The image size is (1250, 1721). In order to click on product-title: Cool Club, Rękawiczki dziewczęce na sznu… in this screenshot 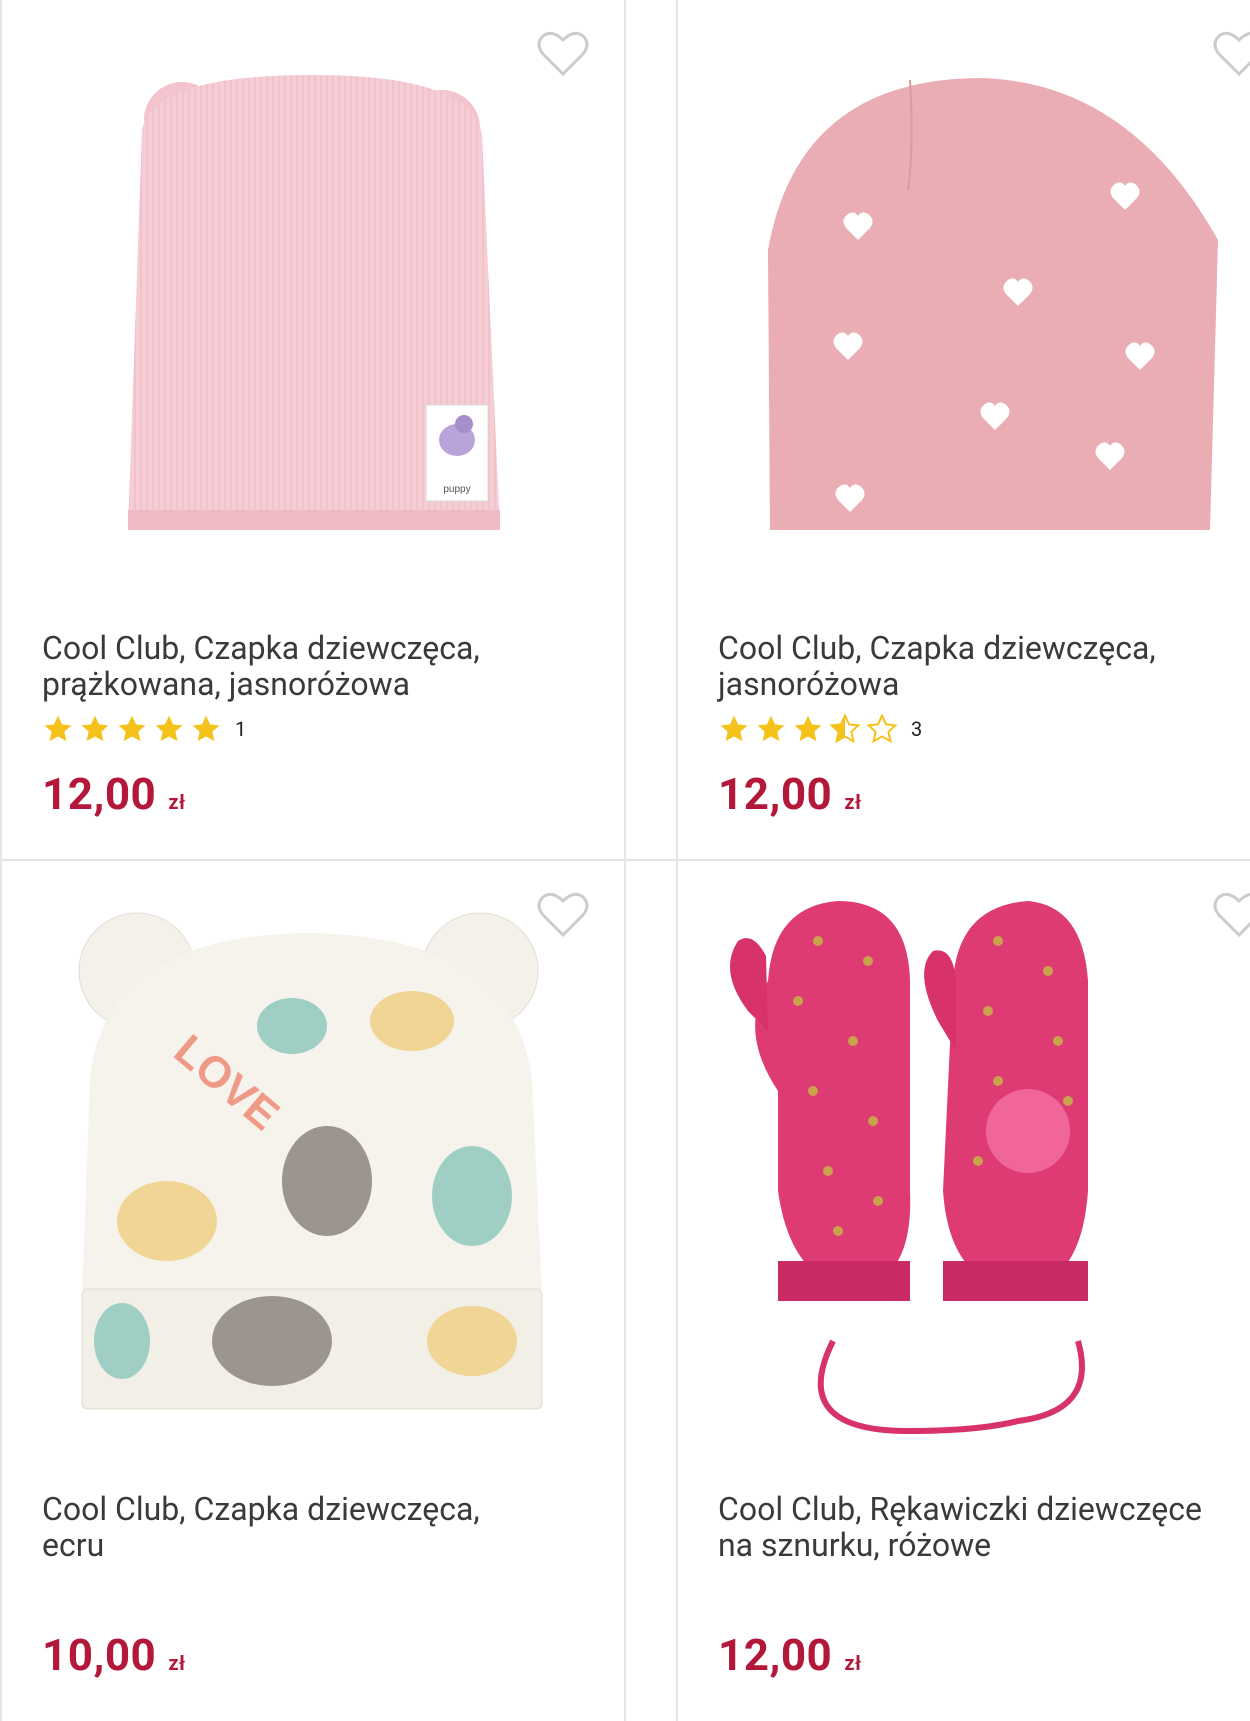, I will do `click(984, 1527)`.